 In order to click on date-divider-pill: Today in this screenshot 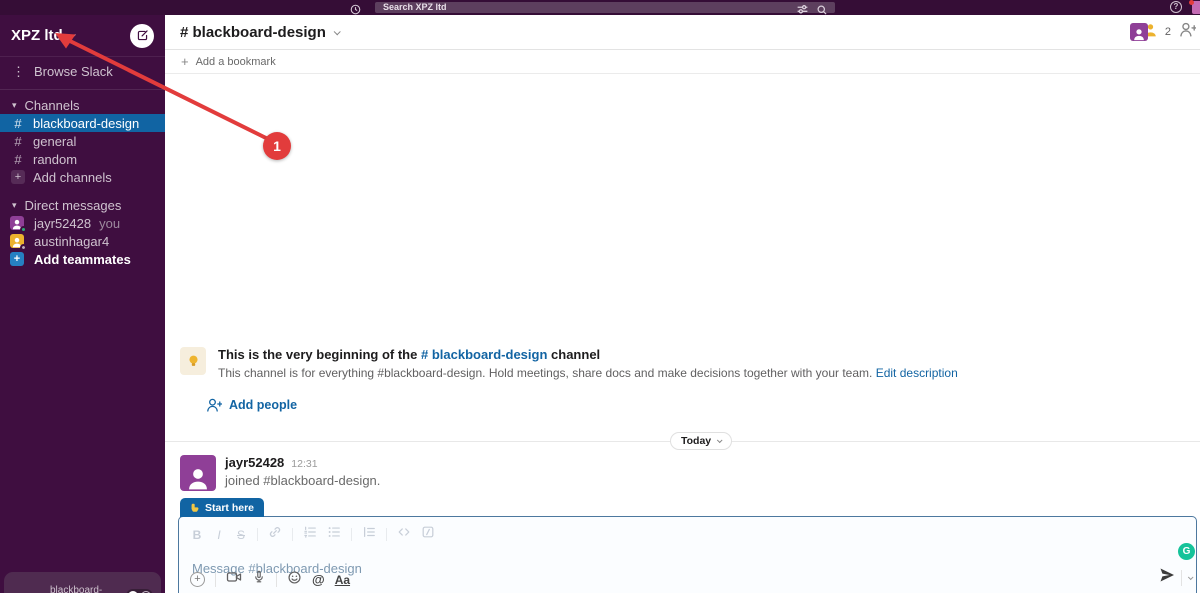, I will do `click(701, 441)`.